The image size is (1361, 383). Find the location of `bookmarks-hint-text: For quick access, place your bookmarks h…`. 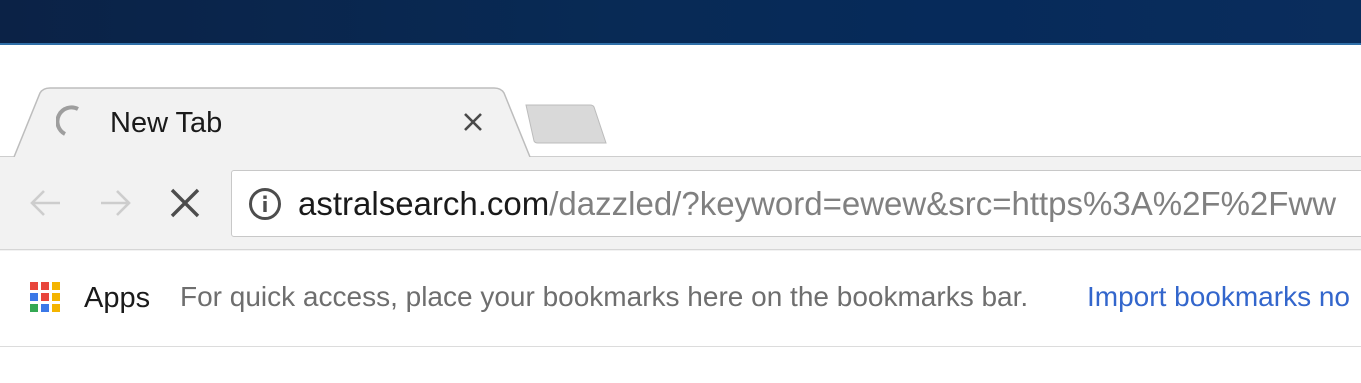

bookmarks-hint-text: For quick access, place your bookmarks h… is located at coordinates (604, 296).